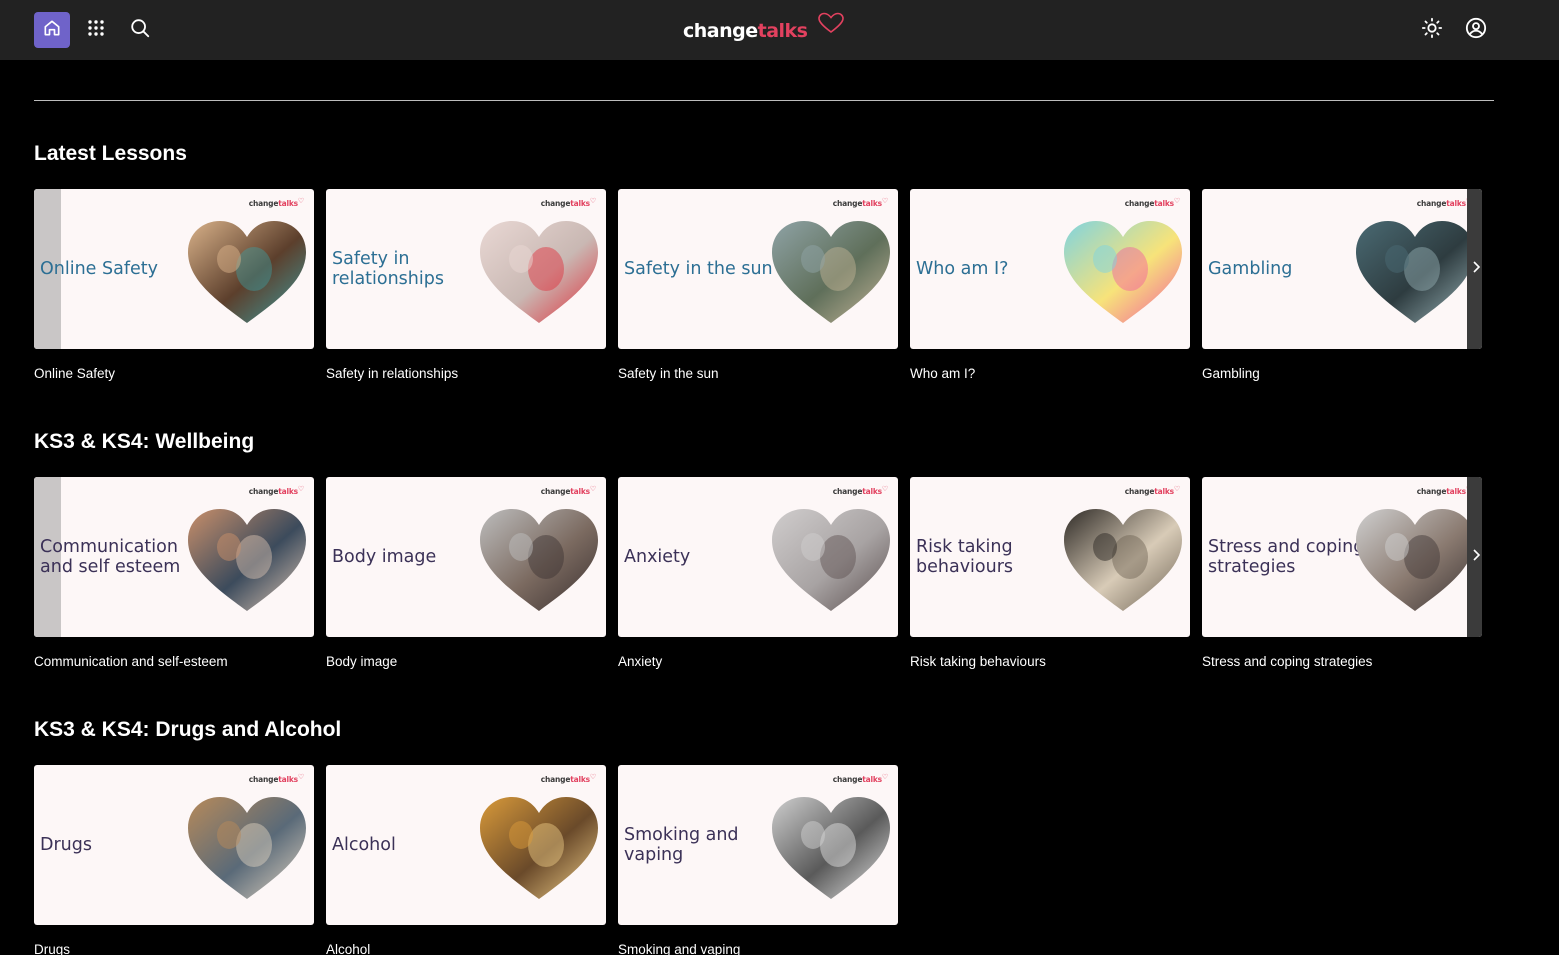 Image resolution: width=1559 pixels, height=955 pixels. I want to click on lesson-card-caption: Risk taking behaviours, so click(978, 661).